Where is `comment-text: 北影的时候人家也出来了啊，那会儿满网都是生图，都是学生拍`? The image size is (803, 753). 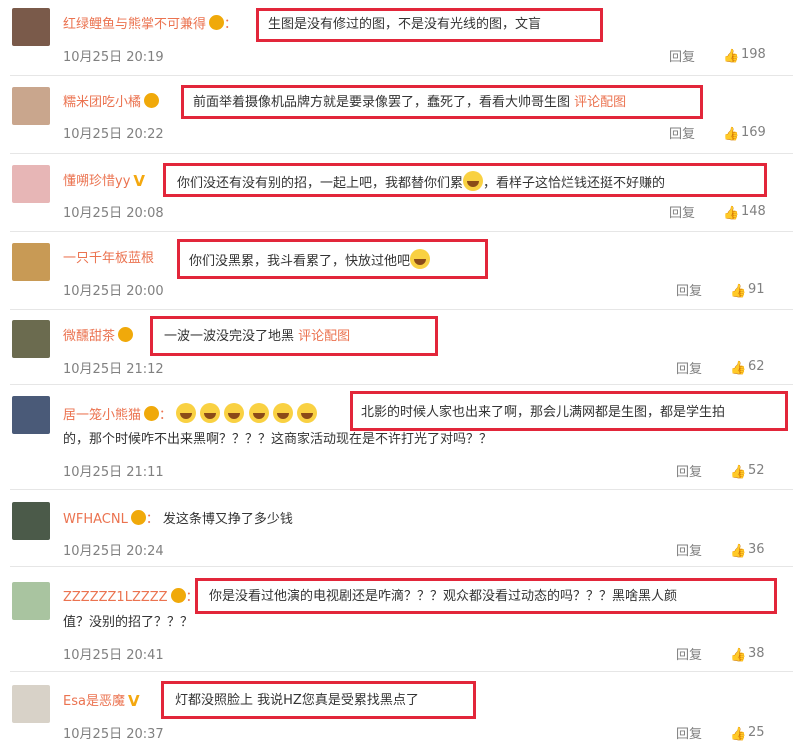 comment-text: 北影的时候人家也出来了啊，那会儿满网都是生图，都是学生拍 is located at coordinates (543, 412).